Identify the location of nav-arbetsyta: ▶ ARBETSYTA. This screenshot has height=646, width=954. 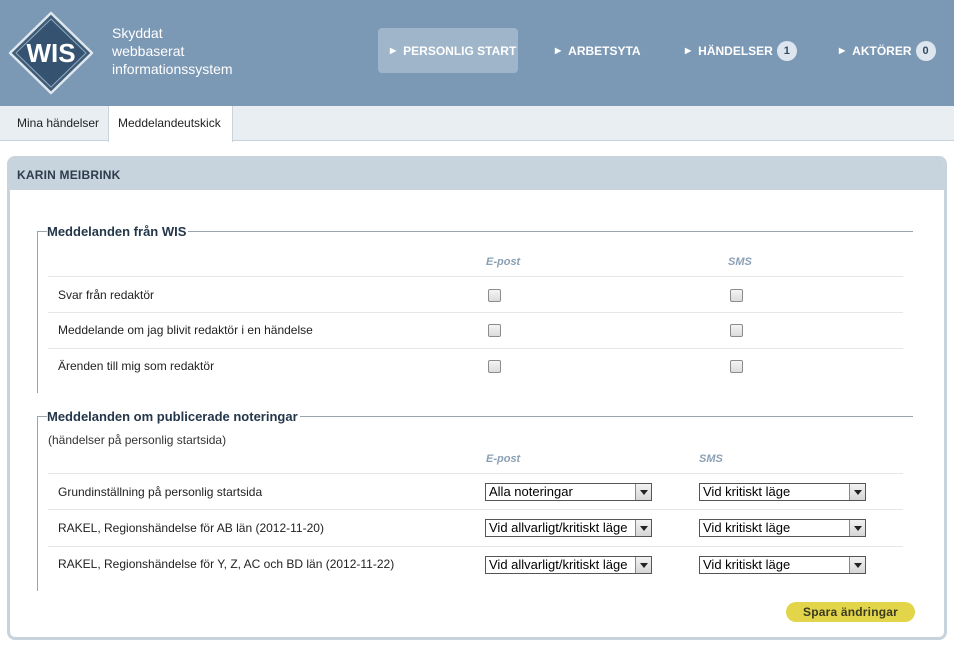
(598, 50).